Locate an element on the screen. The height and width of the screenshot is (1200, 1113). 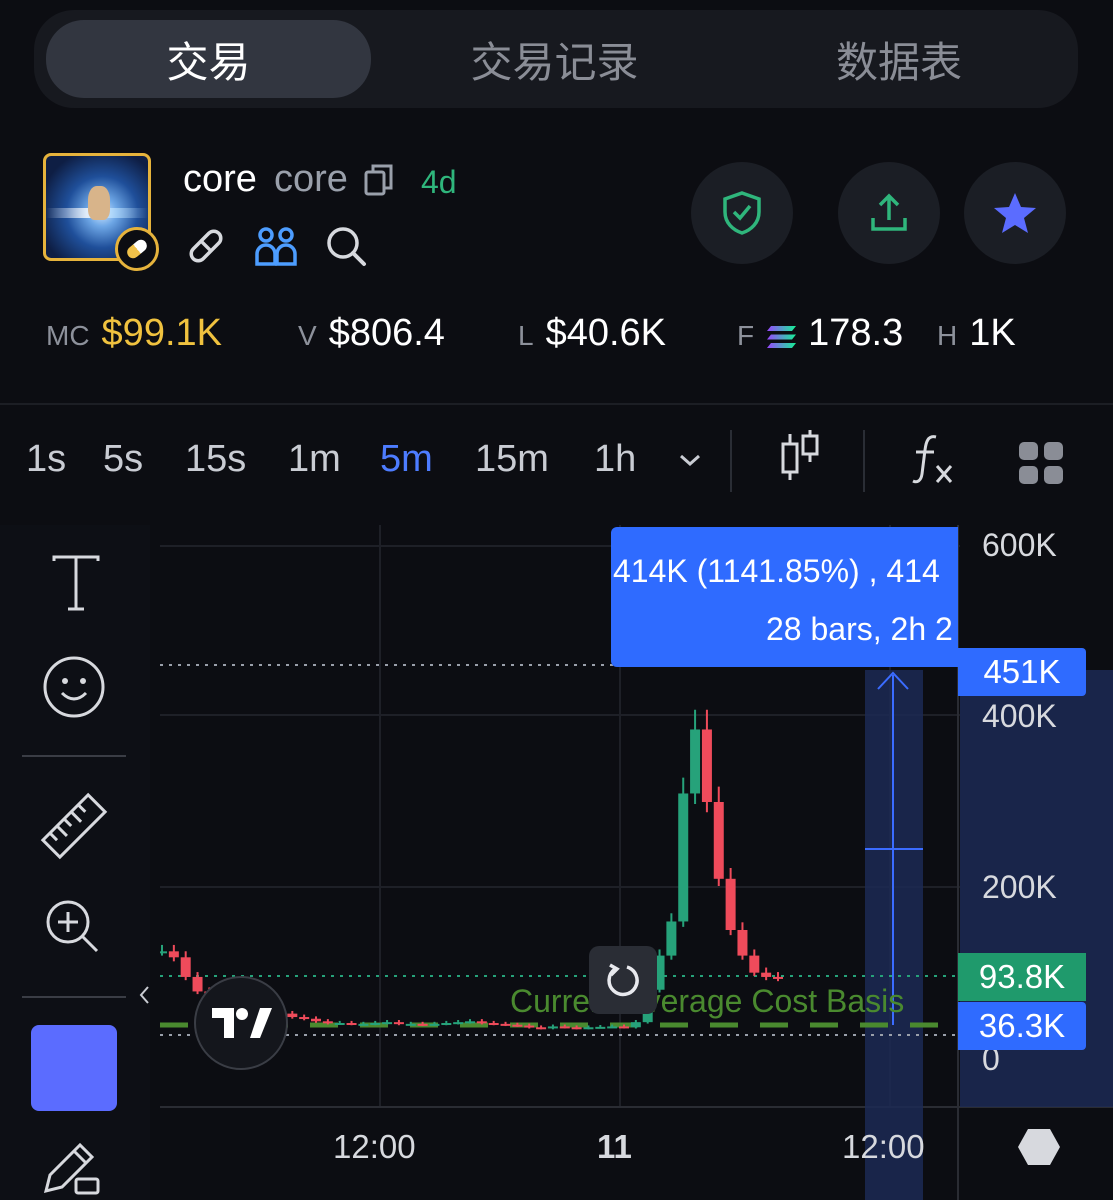
cost-price-tag: 36.3K is located at coordinates (1022, 1026).